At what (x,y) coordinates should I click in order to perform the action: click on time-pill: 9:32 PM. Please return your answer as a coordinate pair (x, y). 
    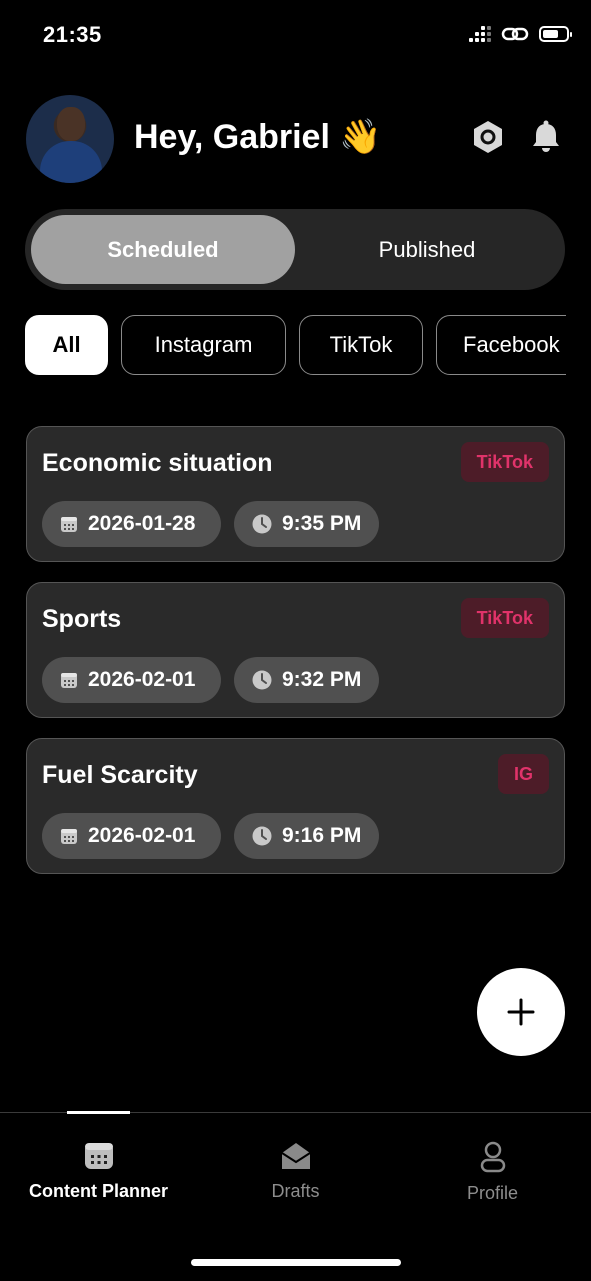
    Looking at the image, I should click on (307, 680).